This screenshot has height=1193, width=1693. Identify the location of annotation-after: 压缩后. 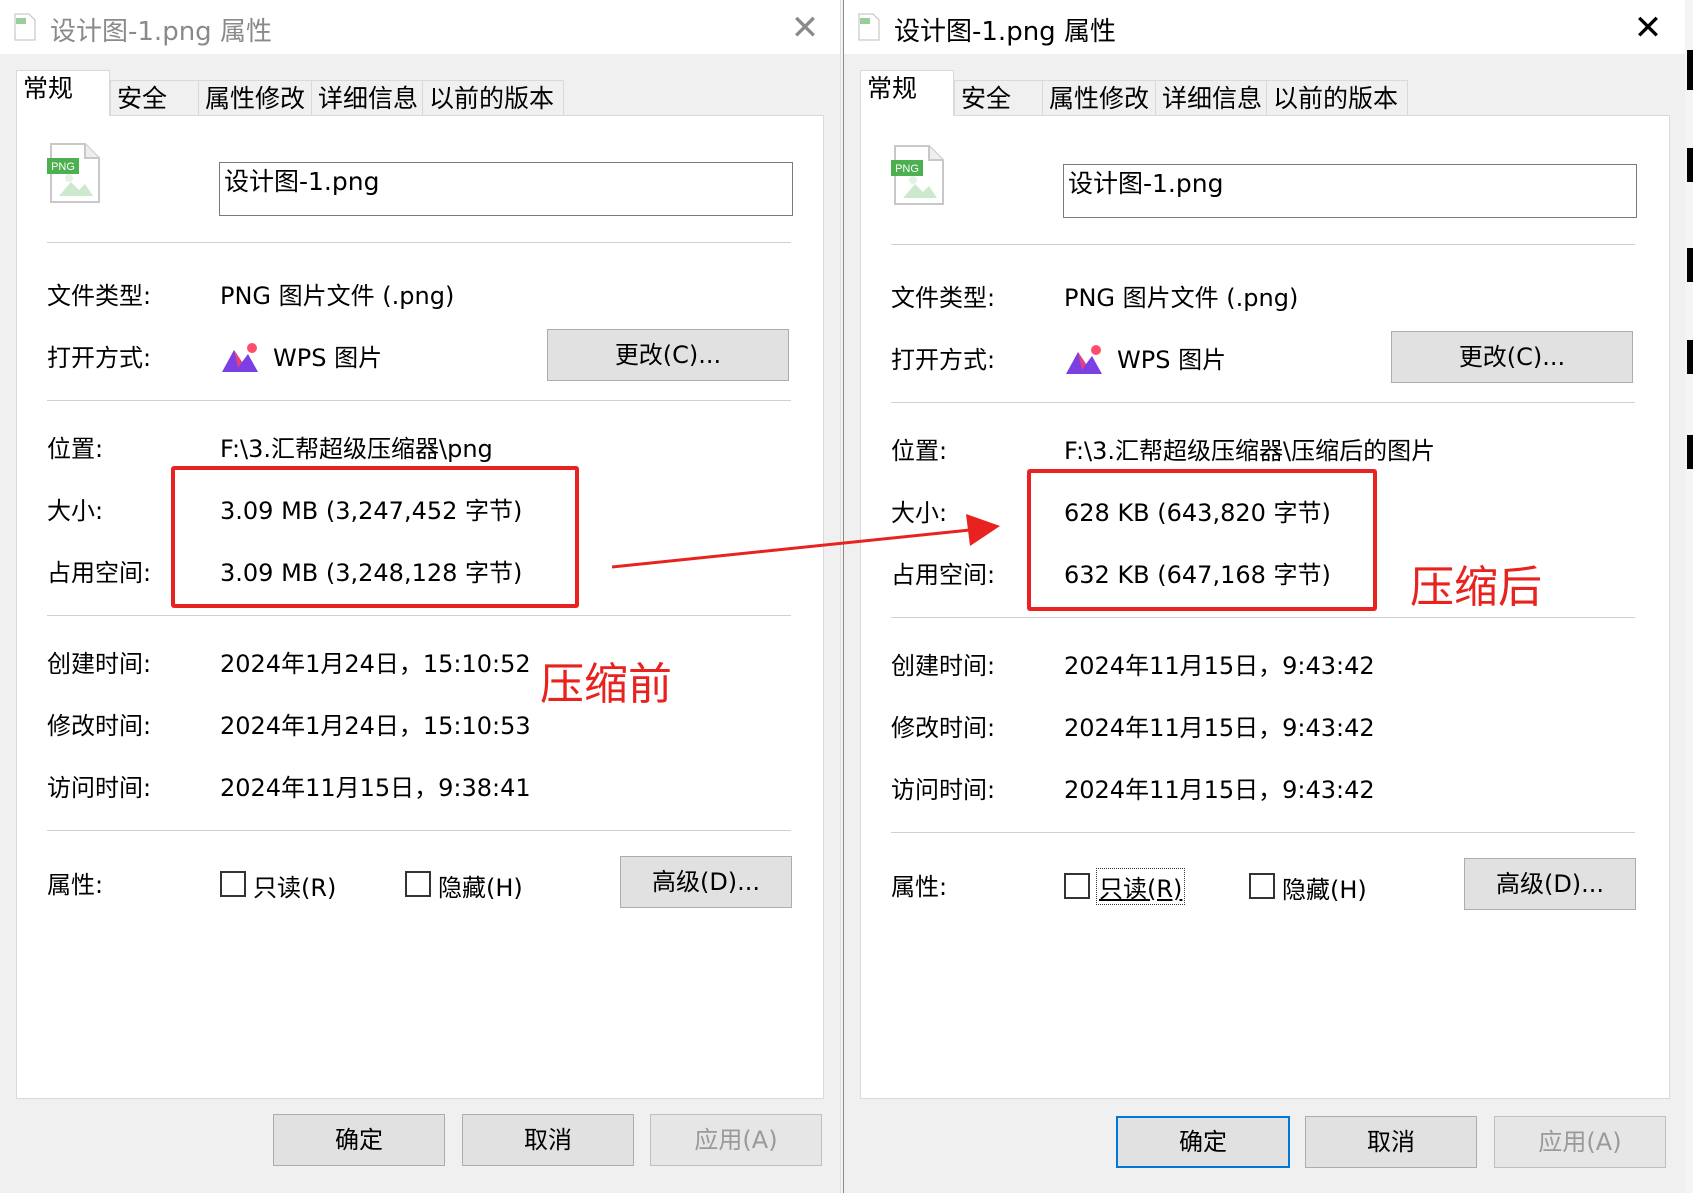
(1476, 587).